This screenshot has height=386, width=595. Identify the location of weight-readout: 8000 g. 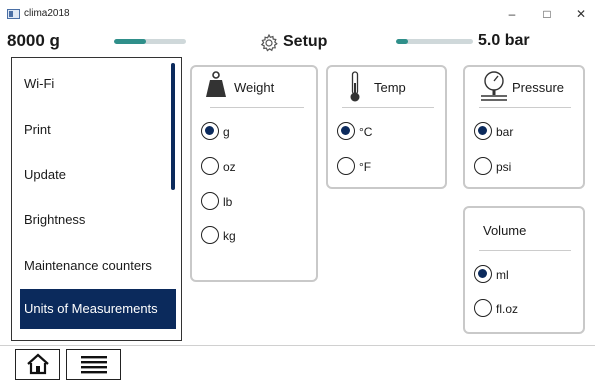
(33, 40).